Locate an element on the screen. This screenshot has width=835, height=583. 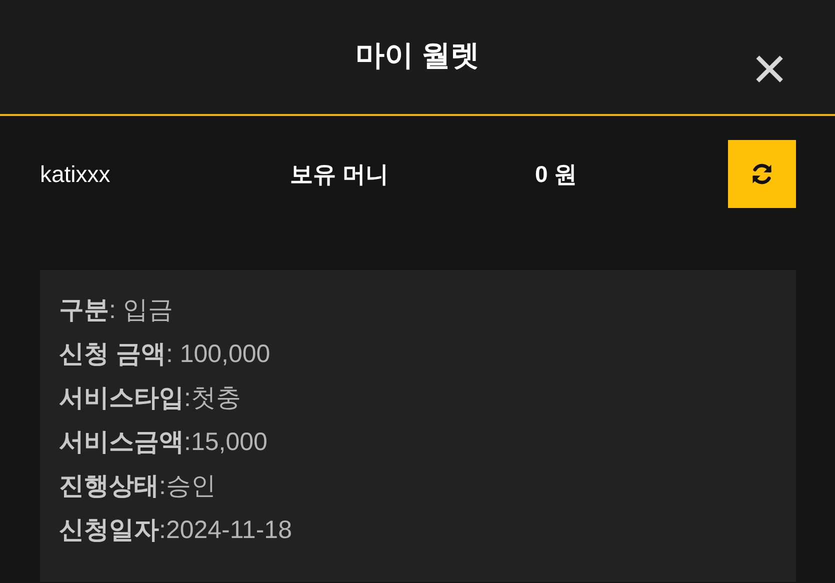
refresh-button is located at coordinates (762, 174).